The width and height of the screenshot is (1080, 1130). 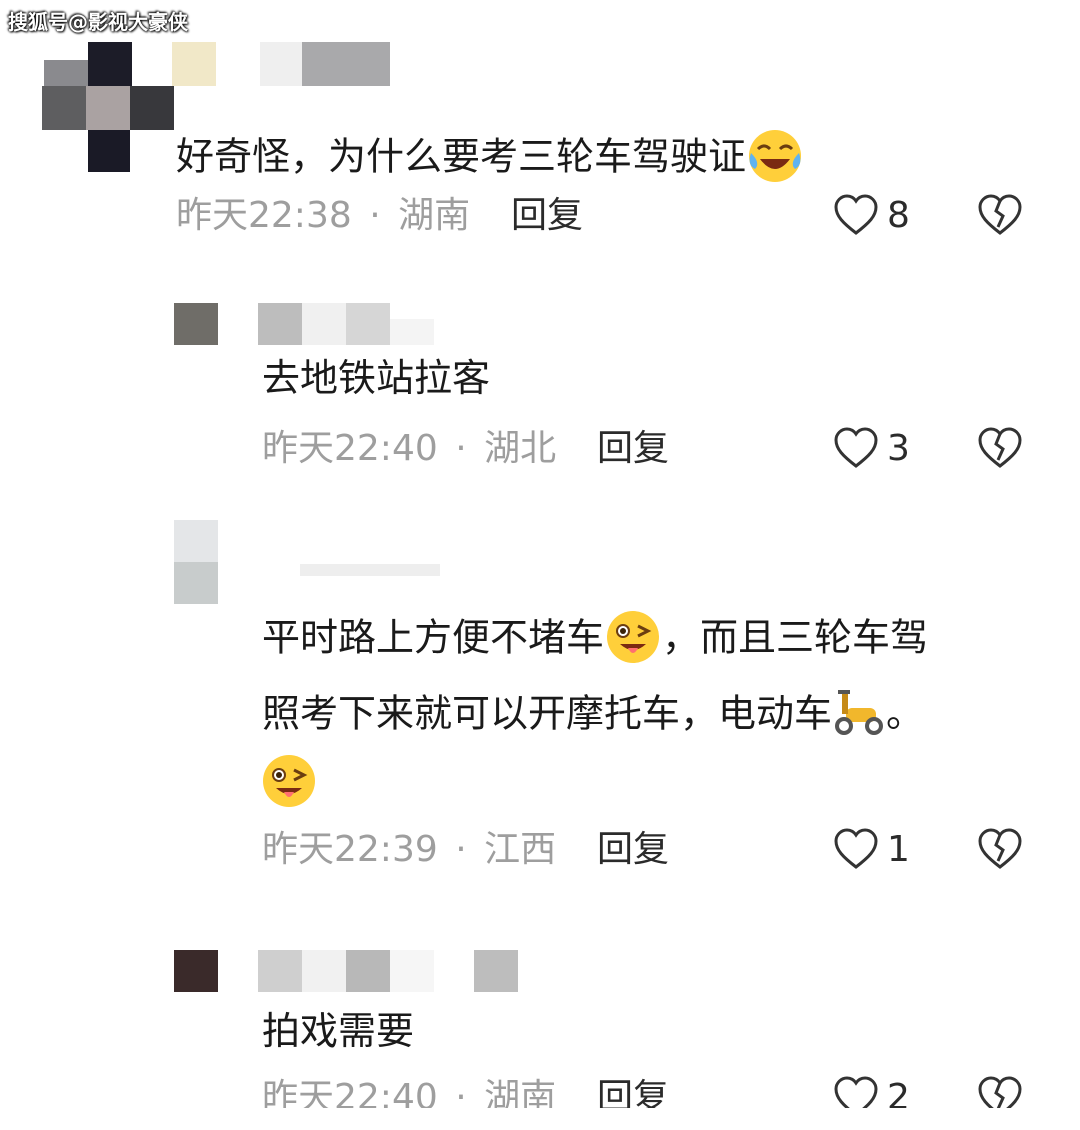 I want to click on comment-text: 好奇怪，为什么要考三轮车驾驶证, so click(x=490, y=159).